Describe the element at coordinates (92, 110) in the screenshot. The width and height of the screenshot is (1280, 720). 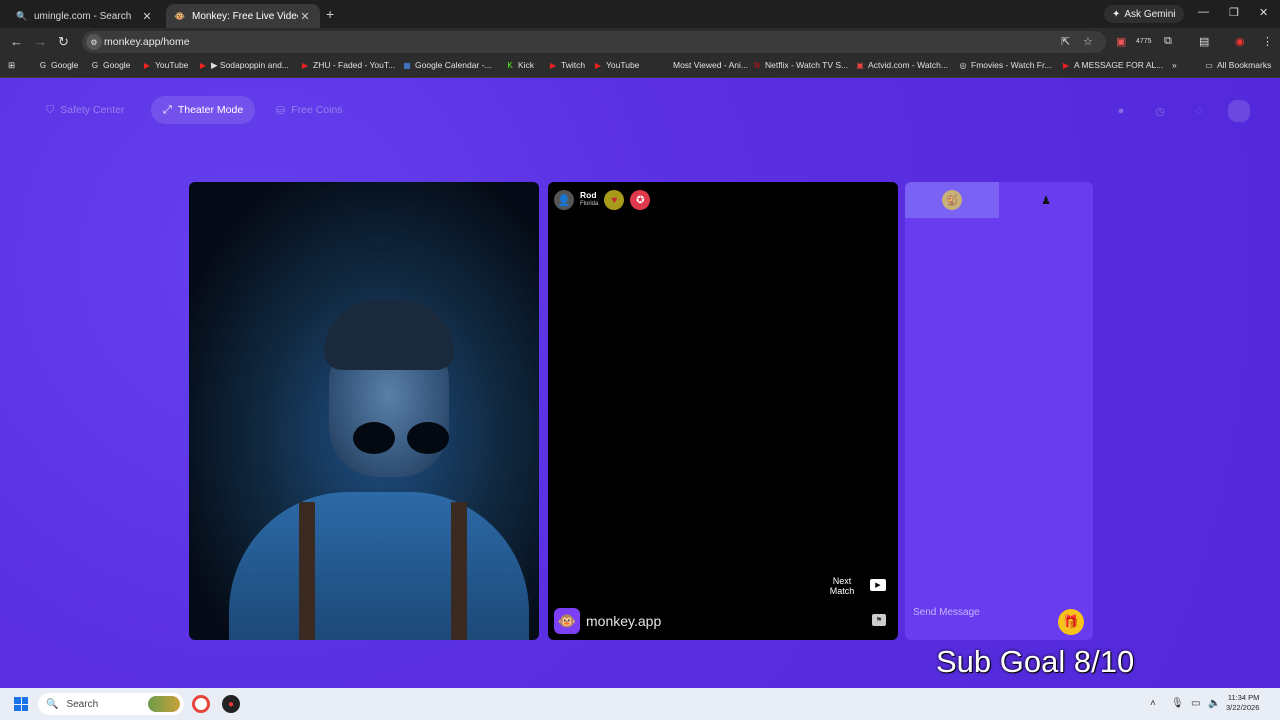
I see `safety-center-label: Safety Center` at that location.